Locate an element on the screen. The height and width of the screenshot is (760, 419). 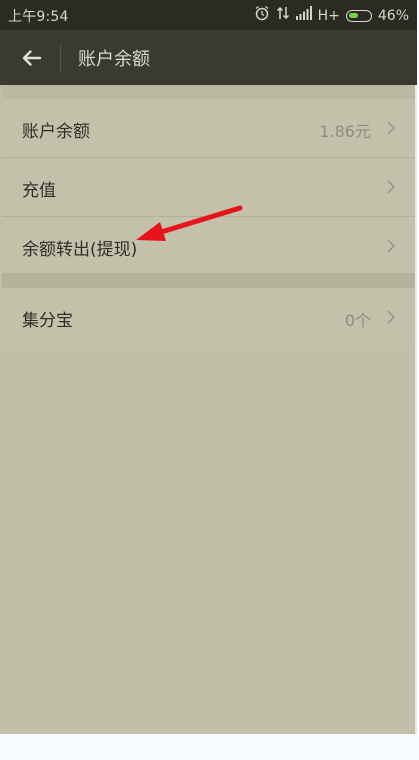
jifenbao-label: 集分宝 is located at coordinates (47, 321).